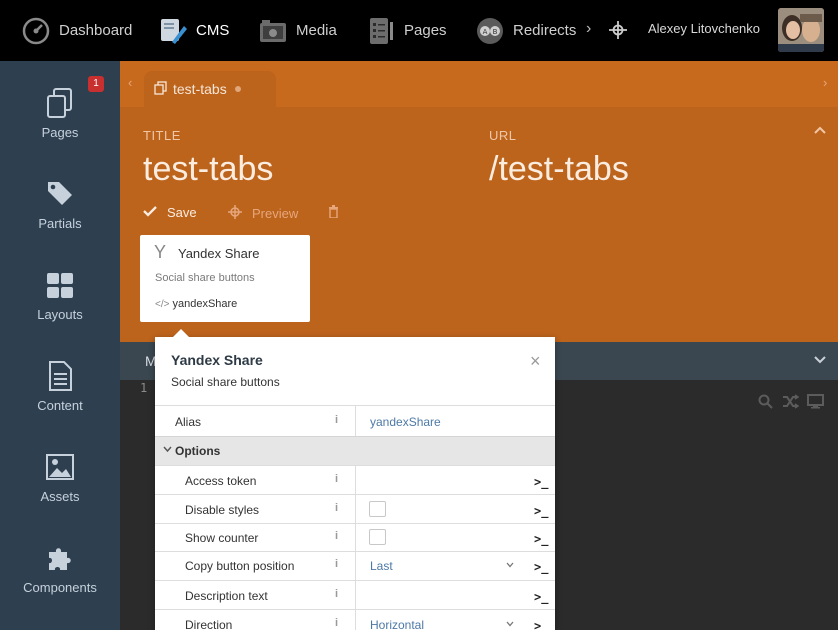 The width and height of the screenshot is (838, 630). What do you see at coordinates (150, 212) in the screenshot?
I see `check-icon` at bounding box center [150, 212].